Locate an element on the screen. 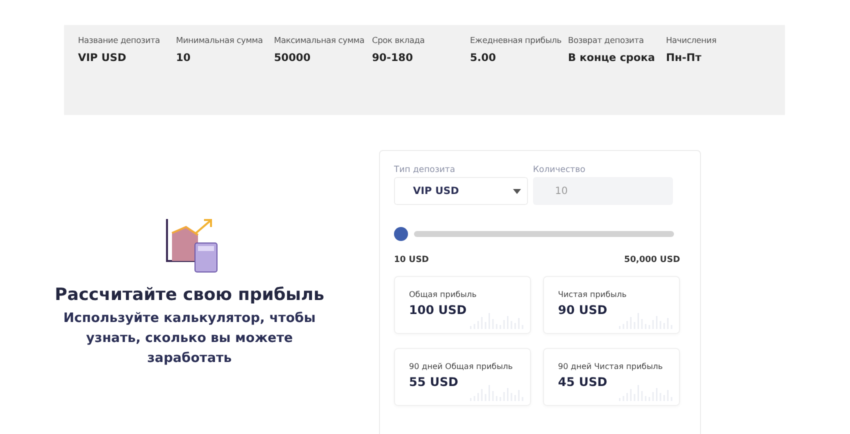  info-value: 50000 is located at coordinates (293, 58).